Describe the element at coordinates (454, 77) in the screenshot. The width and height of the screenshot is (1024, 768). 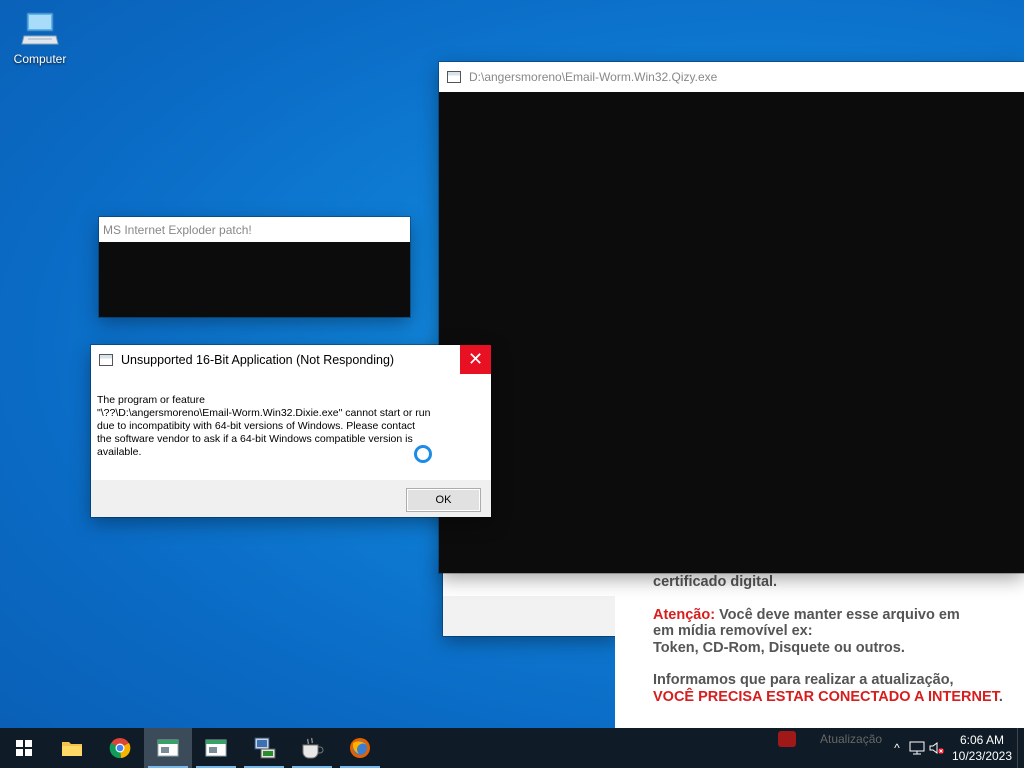
I see `console-app-icon` at that location.